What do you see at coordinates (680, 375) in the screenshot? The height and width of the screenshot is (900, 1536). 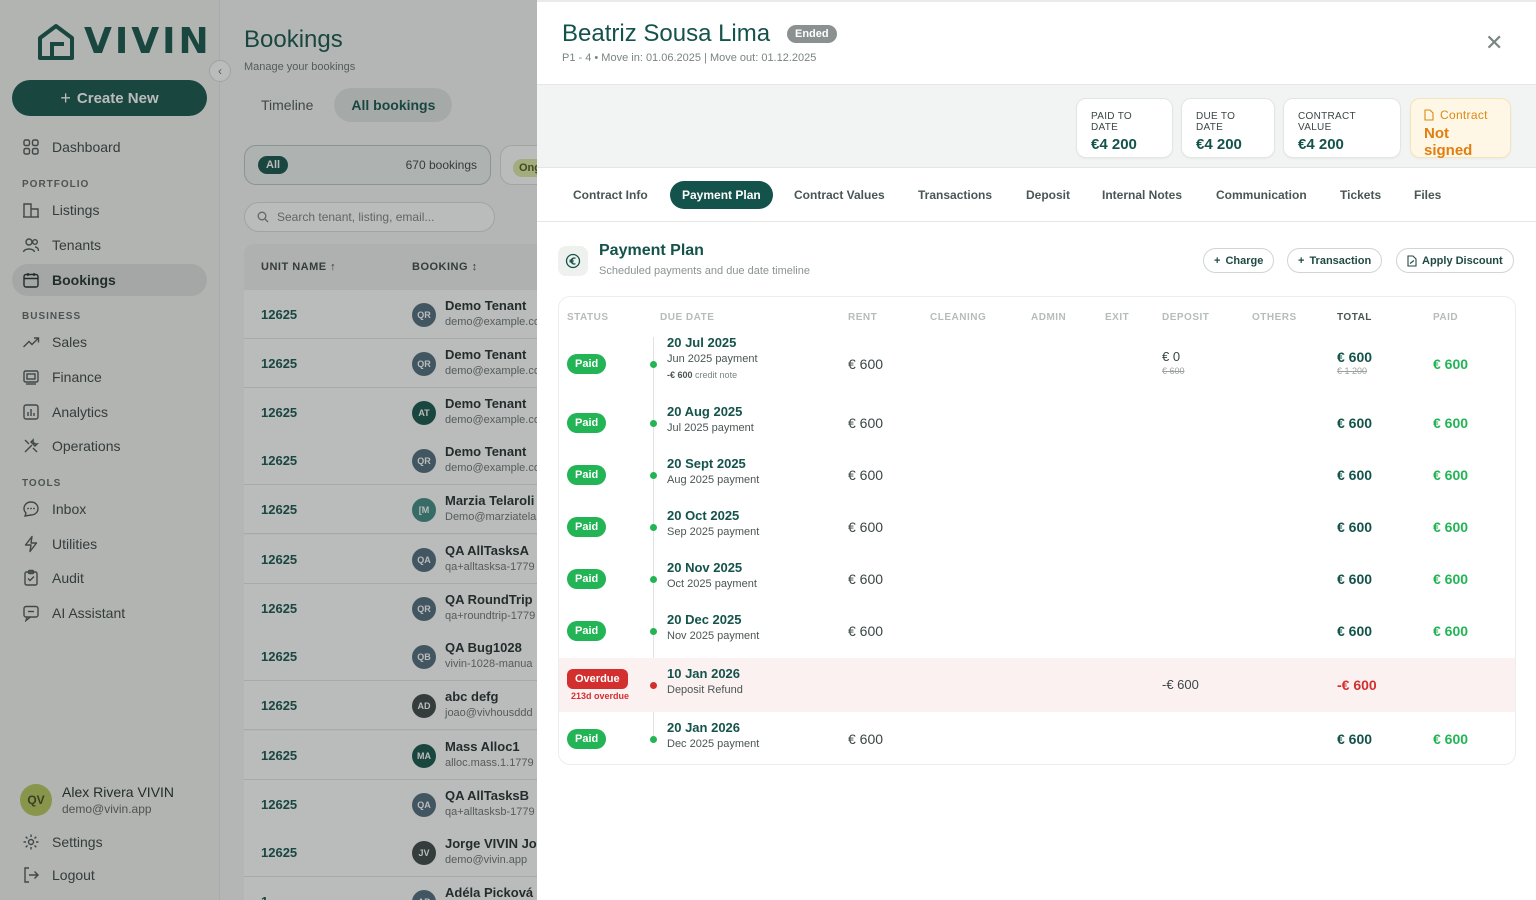 I see `credit-amount: -€ 600` at bounding box center [680, 375].